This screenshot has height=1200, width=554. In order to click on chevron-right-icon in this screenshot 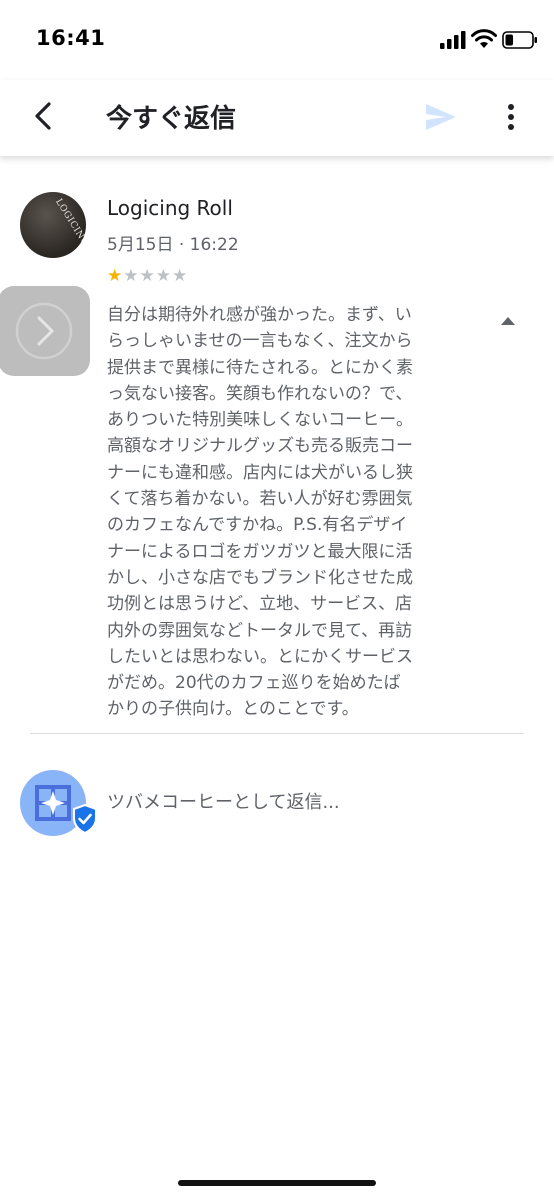, I will do `click(44, 331)`.